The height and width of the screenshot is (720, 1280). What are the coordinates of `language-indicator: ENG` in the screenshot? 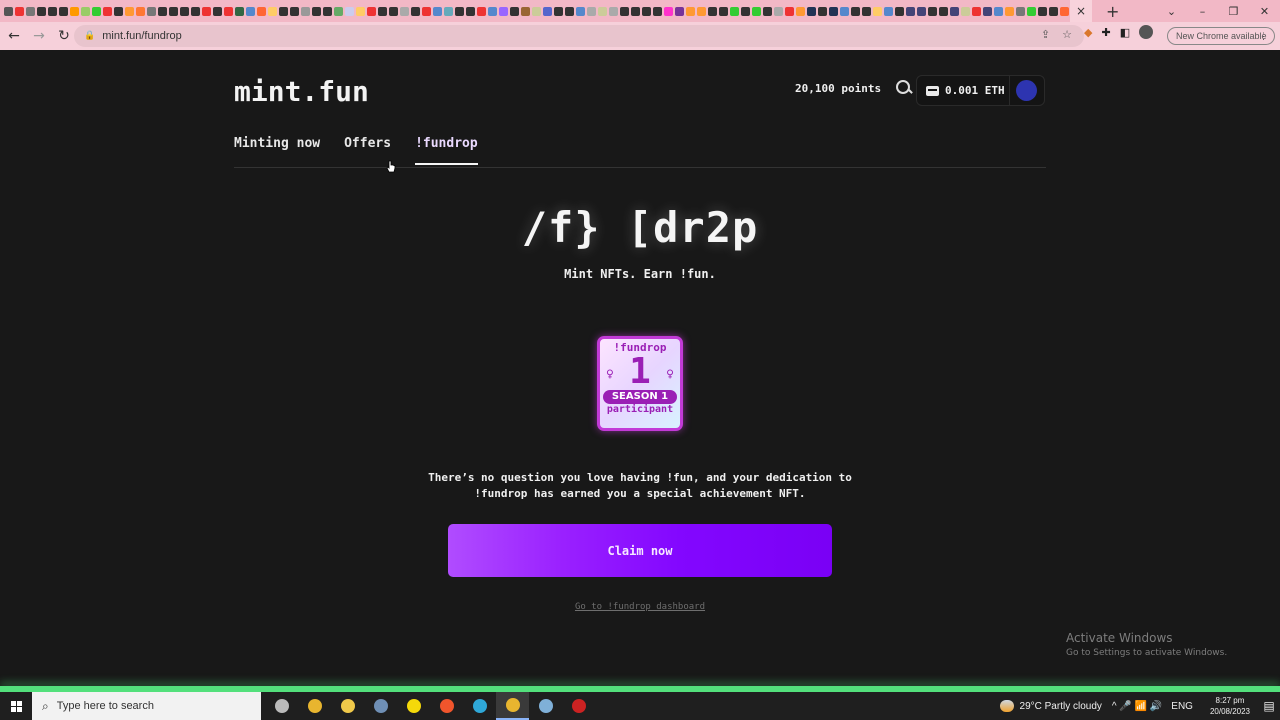 It's located at (1182, 706).